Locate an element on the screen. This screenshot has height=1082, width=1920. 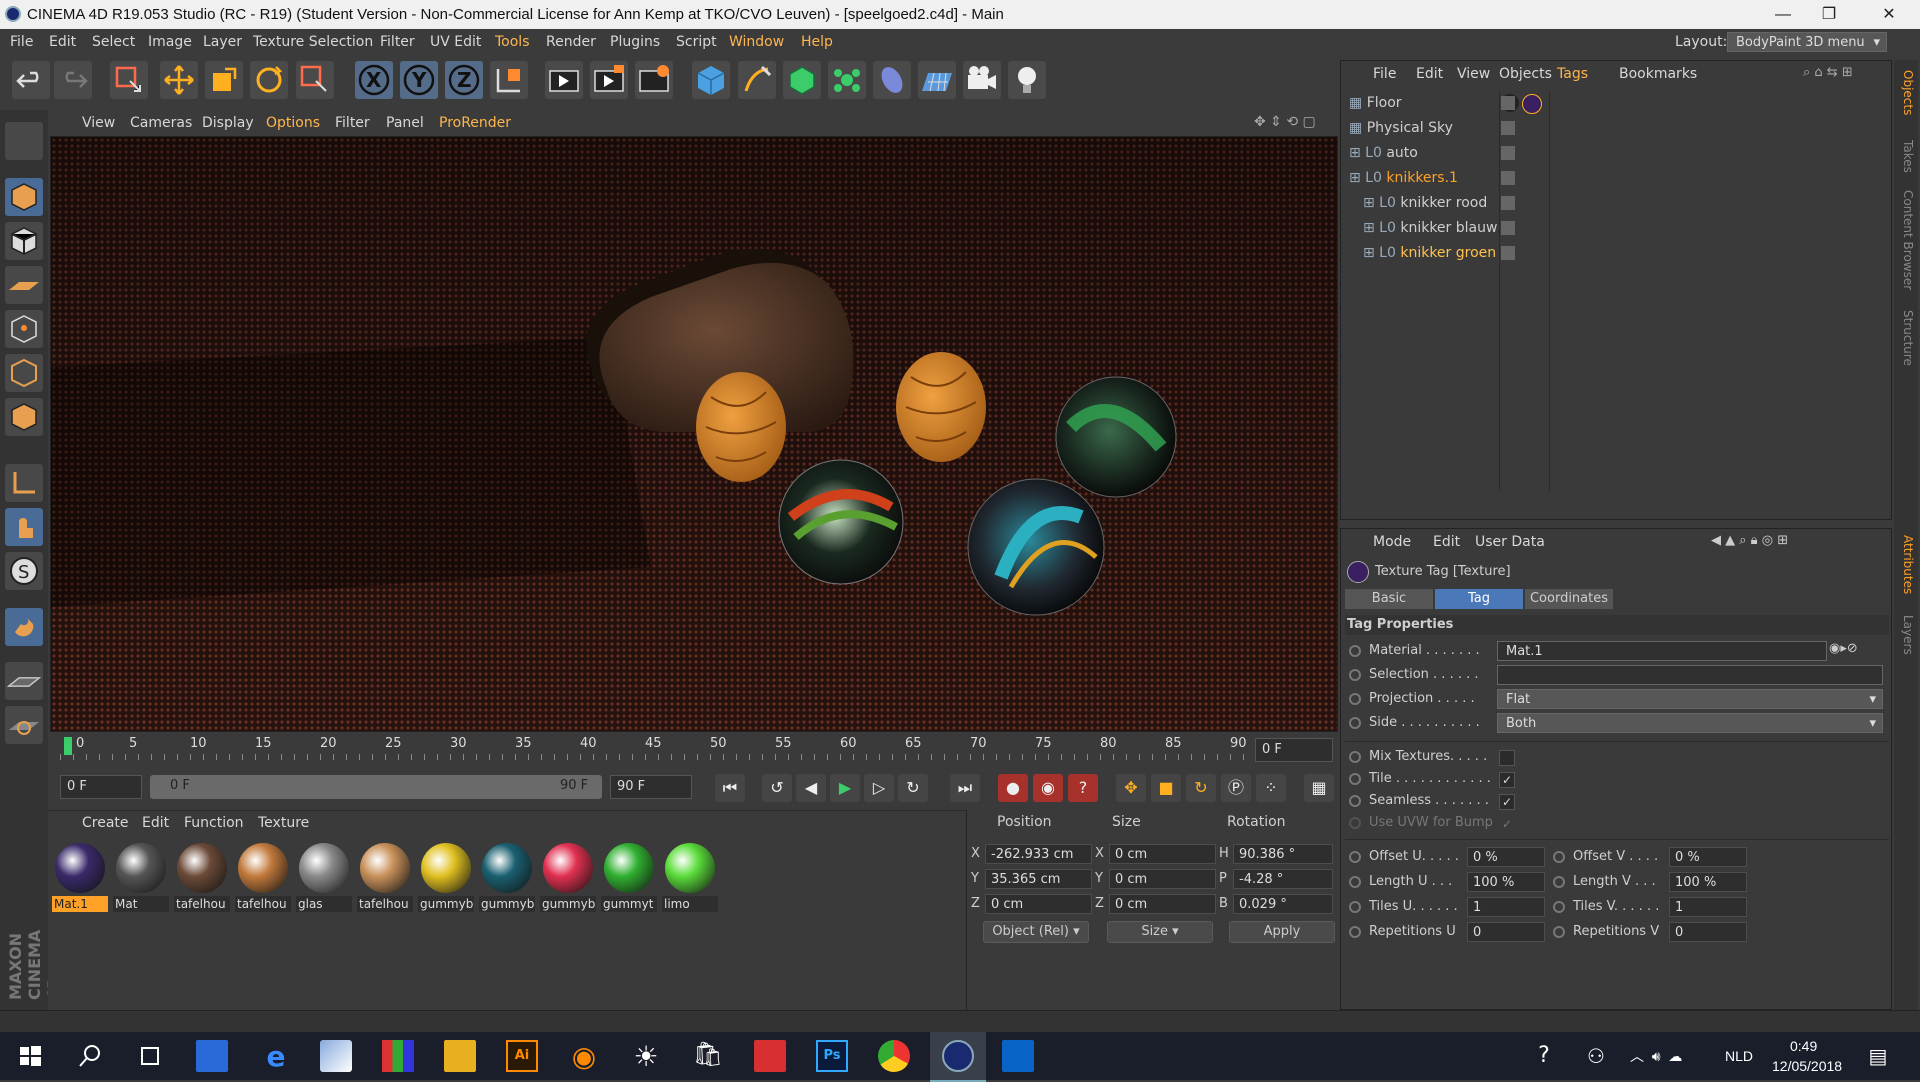
brightness-icon: ☀ is located at coordinates (646, 1056).